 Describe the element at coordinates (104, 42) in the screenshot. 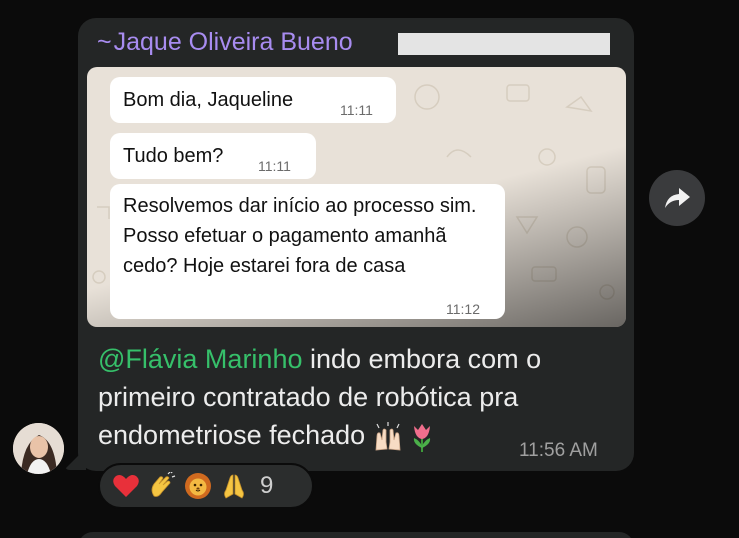

I see `sender-prefix: ~` at that location.